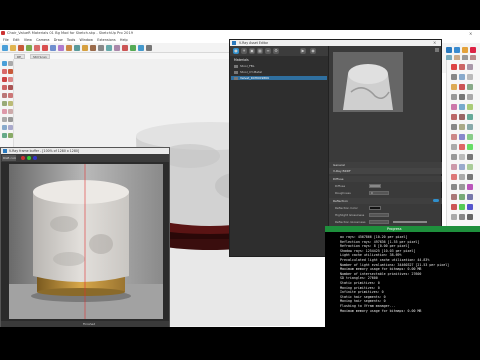  I want to click on layout-icon, so click(149, 48).